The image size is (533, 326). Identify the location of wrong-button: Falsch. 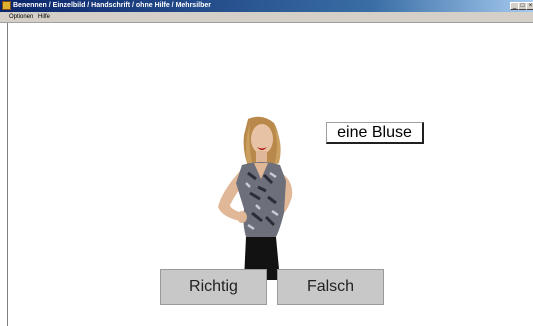
(330, 287).